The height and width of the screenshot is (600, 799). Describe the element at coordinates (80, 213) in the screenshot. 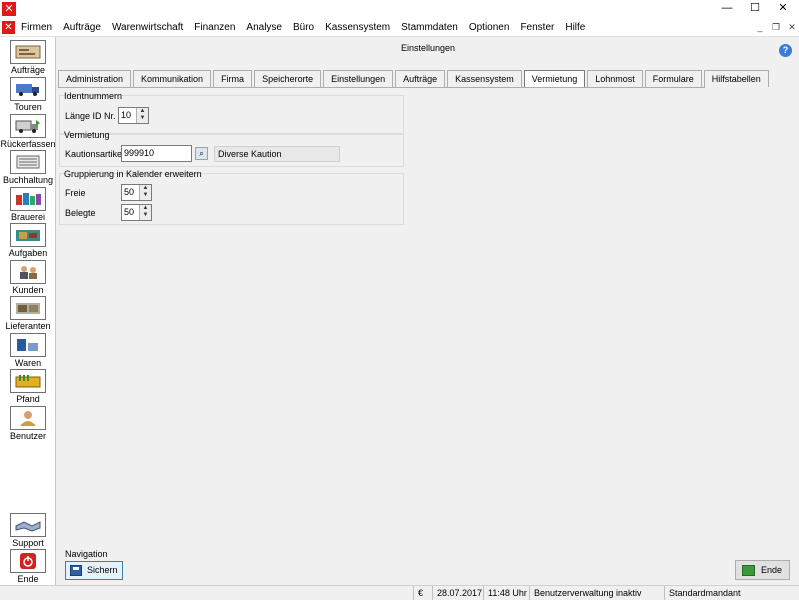

I see `belegte-label: Belegte` at that location.